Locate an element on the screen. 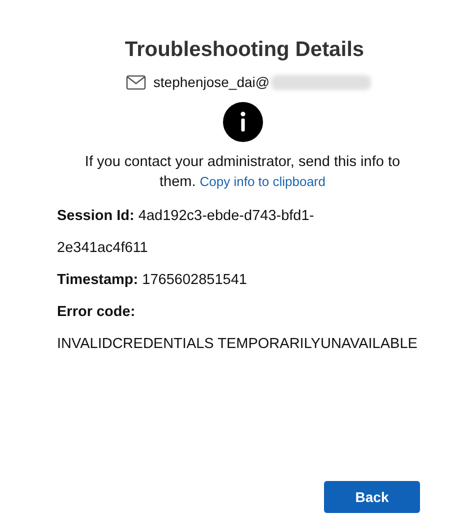 The width and height of the screenshot is (455, 525). info-message: If you contact your administrator, send this info to them. Copy info to clipboard is located at coordinates (243, 172).